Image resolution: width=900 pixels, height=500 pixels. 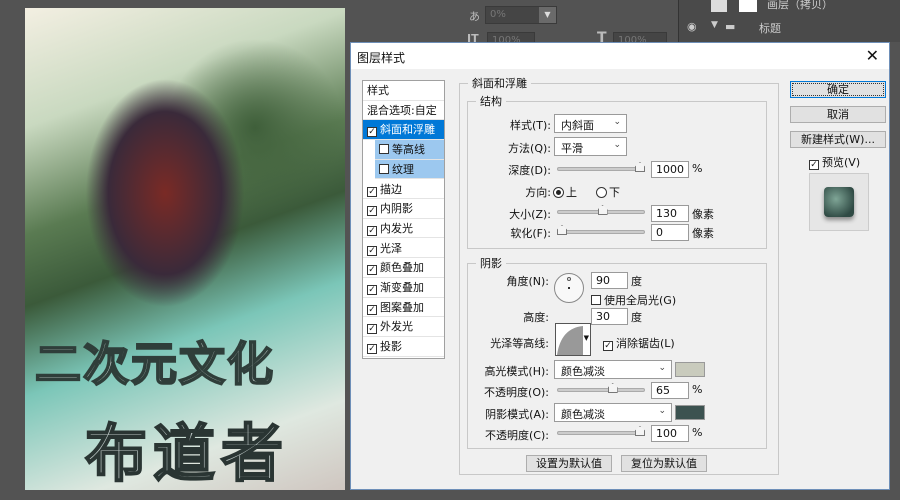 I want to click on soften-slider, so click(x=601, y=230).